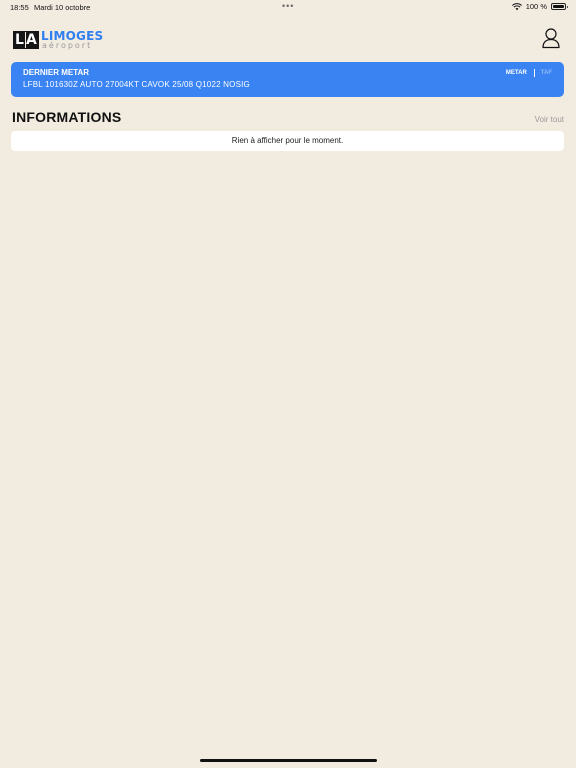  I want to click on wifi-icon, so click(516, 6).